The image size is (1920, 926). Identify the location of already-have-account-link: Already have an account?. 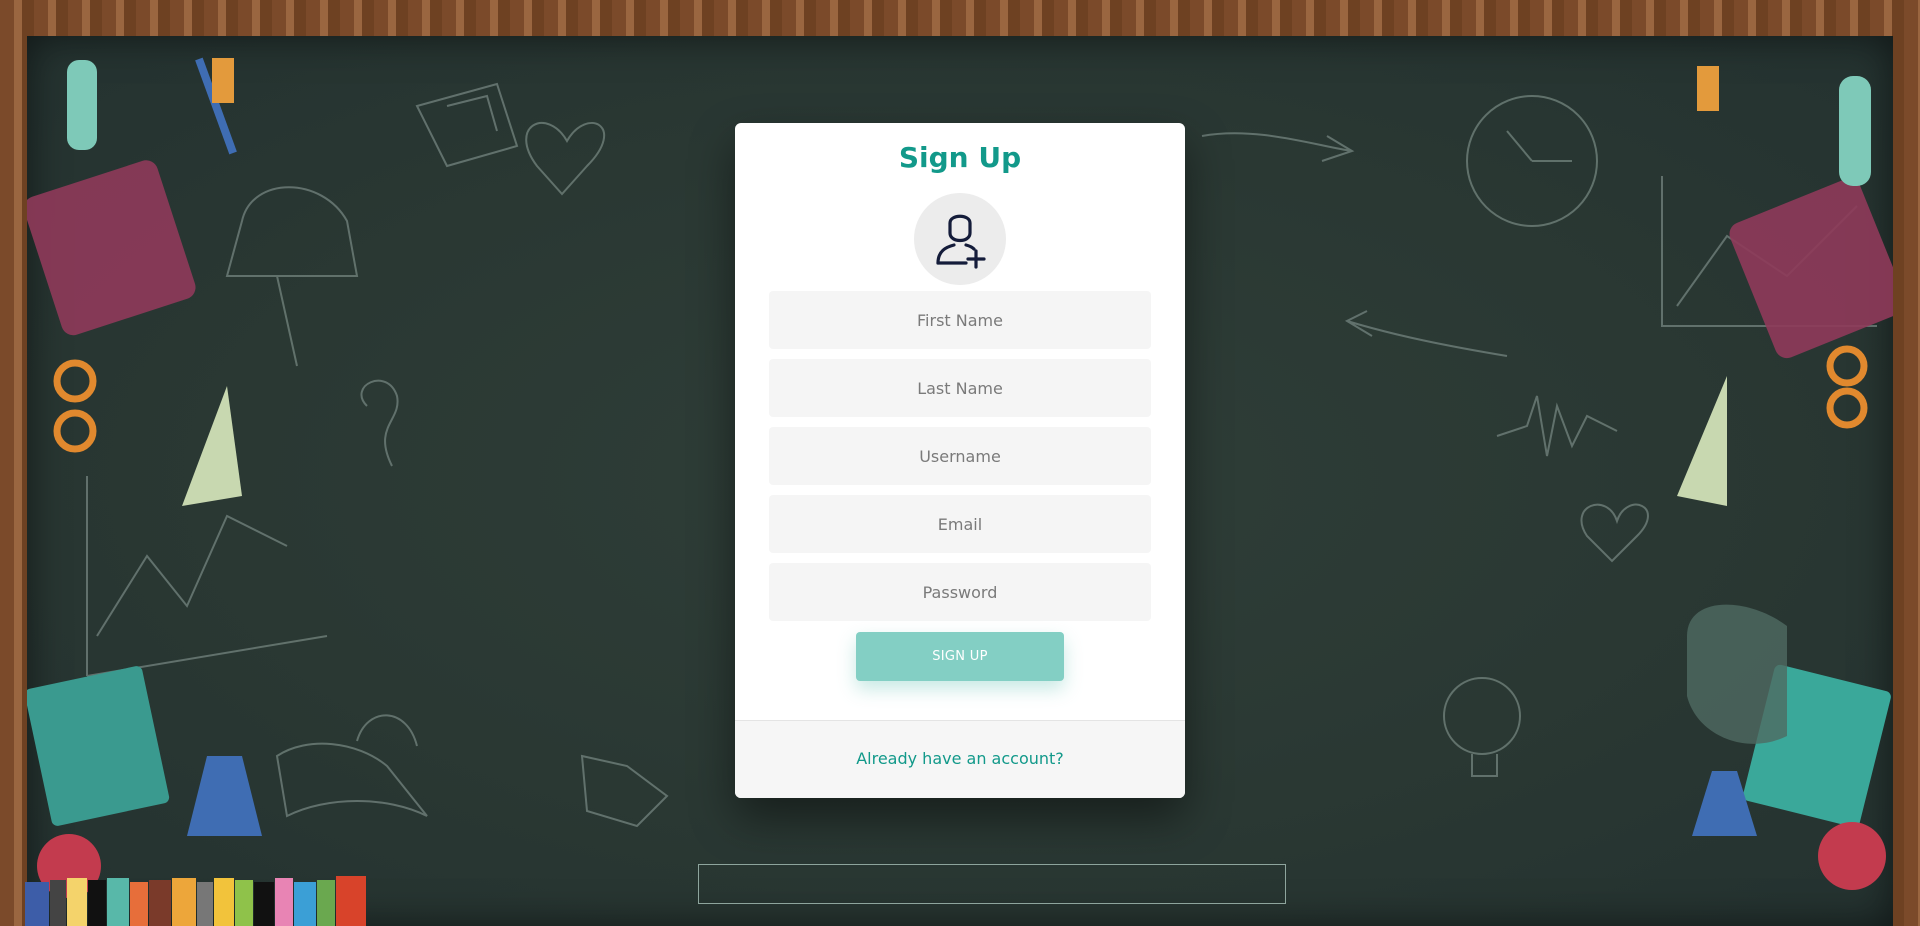
(960, 758).